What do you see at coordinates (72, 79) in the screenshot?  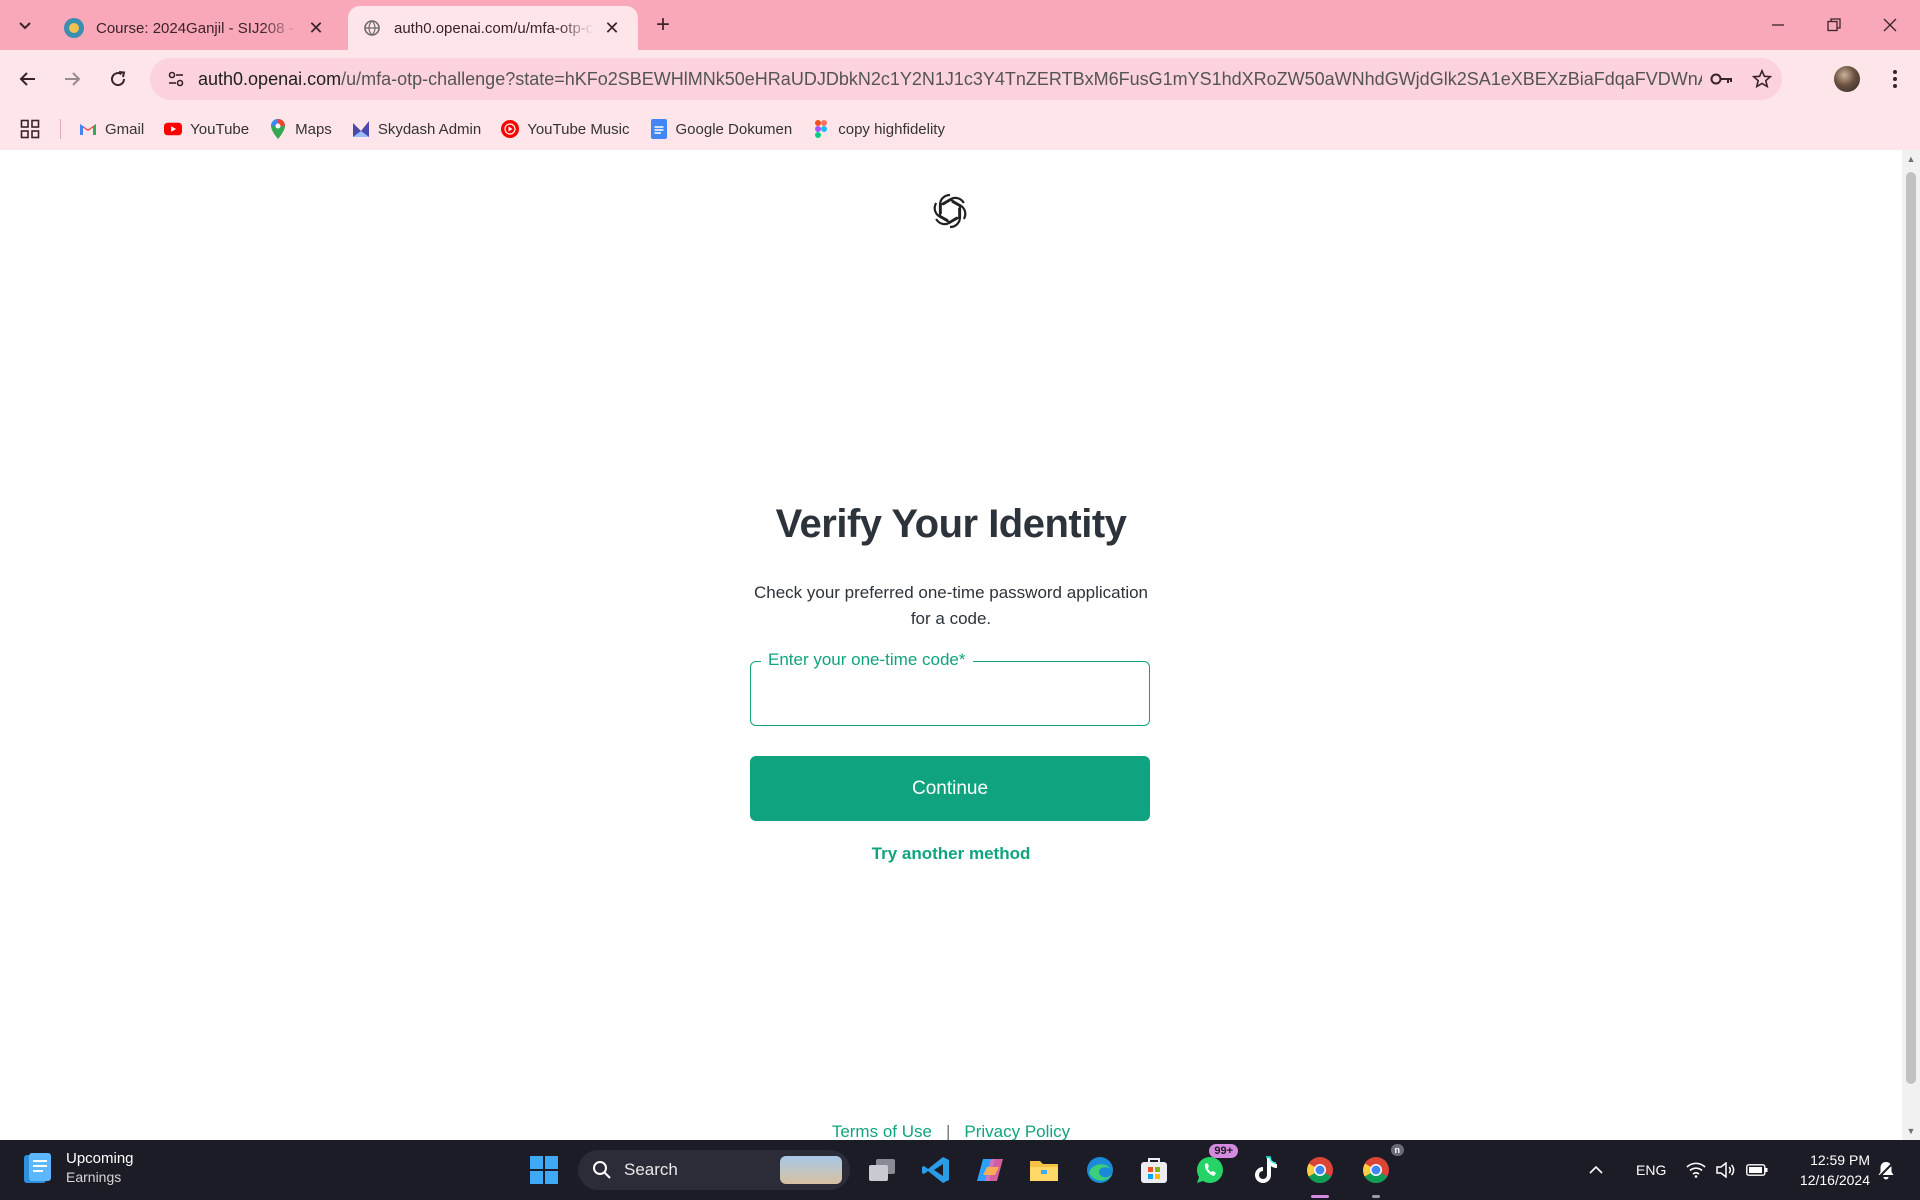 I see `forward-button` at bounding box center [72, 79].